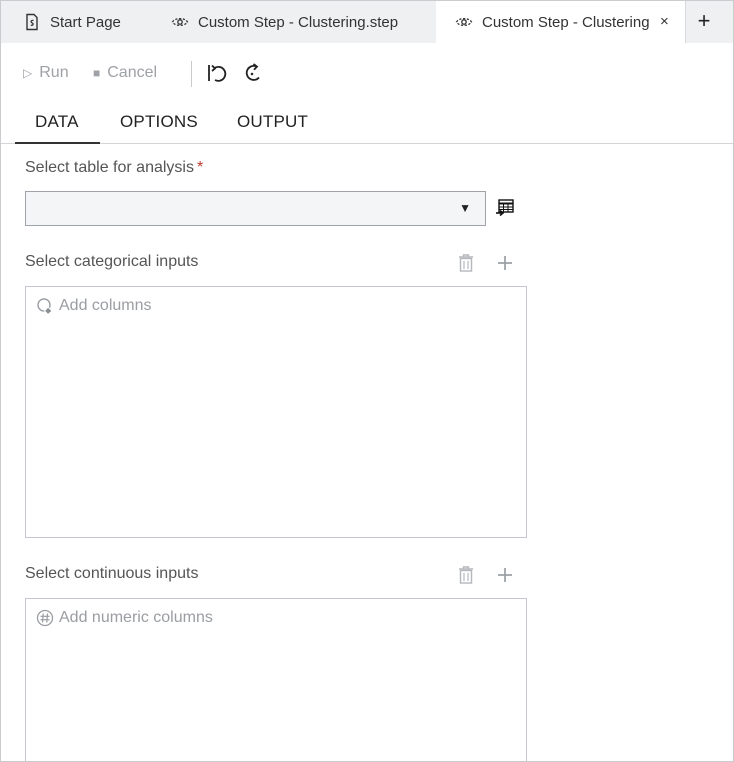 This screenshot has height=762, width=734. What do you see at coordinates (200, 167) in the screenshot?
I see `required-marker: *` at bounding box center [200, 167].